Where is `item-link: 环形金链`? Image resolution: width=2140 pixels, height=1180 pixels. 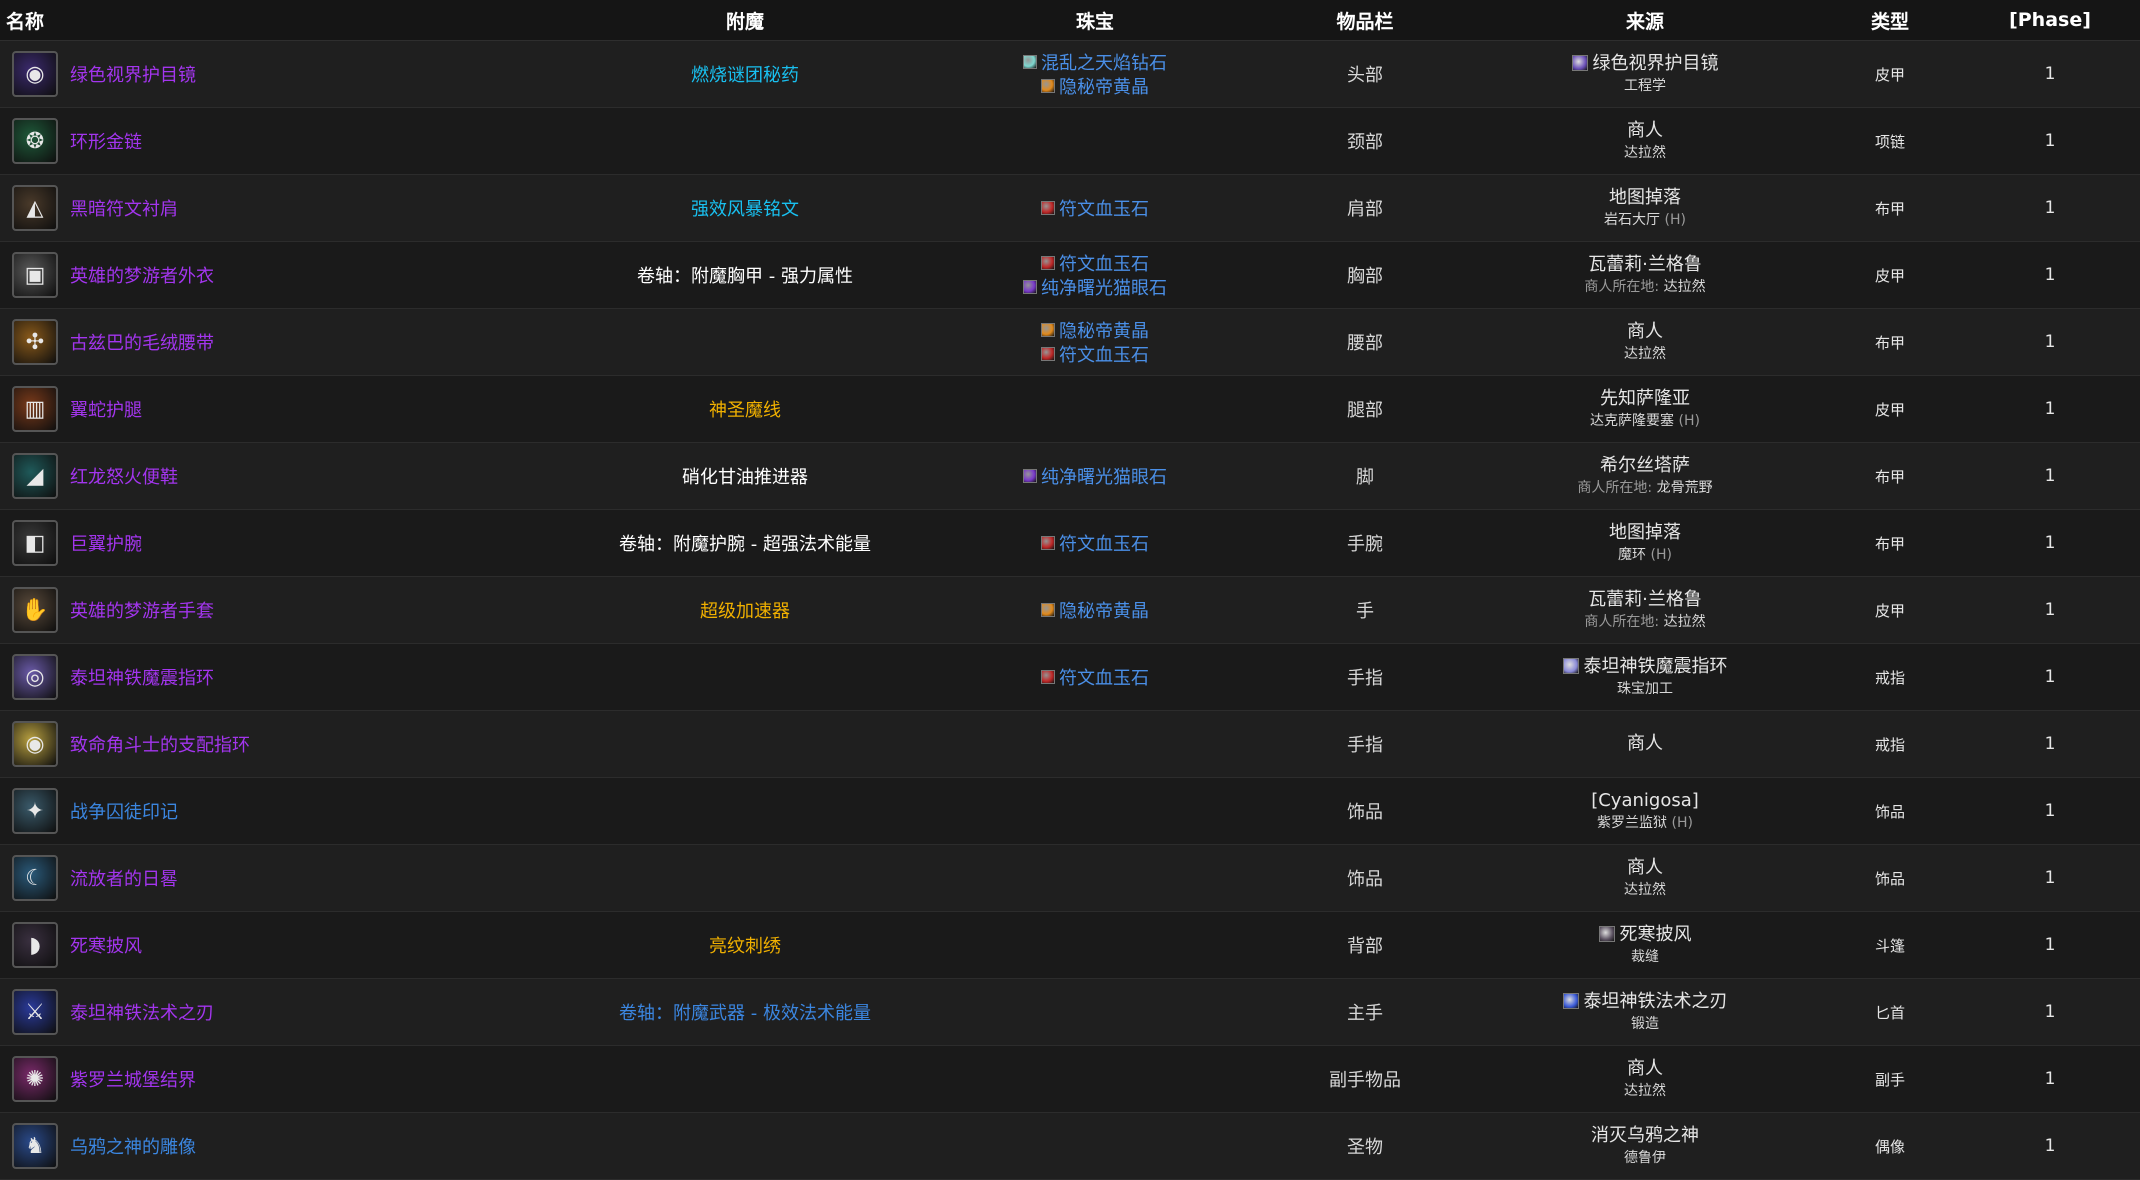
item-link: 环形金链 is located at coordinates (106, 141).